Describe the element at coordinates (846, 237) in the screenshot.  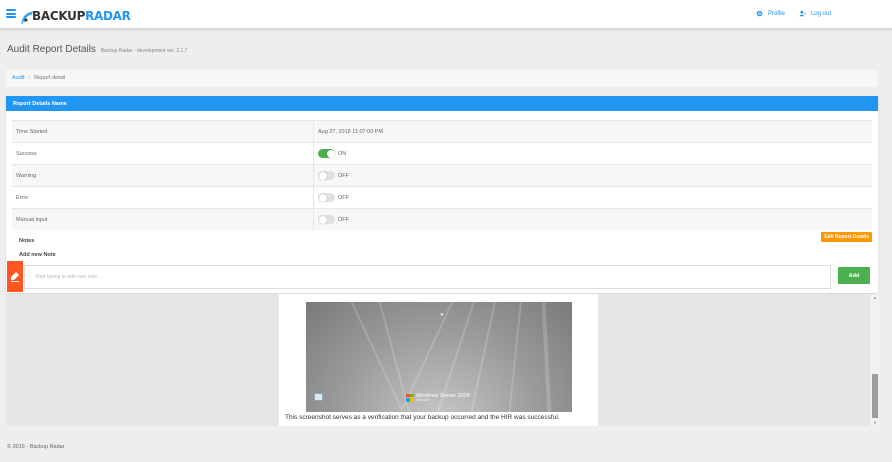
I see `edit-report-details-button: Edit Report Details` at that location.